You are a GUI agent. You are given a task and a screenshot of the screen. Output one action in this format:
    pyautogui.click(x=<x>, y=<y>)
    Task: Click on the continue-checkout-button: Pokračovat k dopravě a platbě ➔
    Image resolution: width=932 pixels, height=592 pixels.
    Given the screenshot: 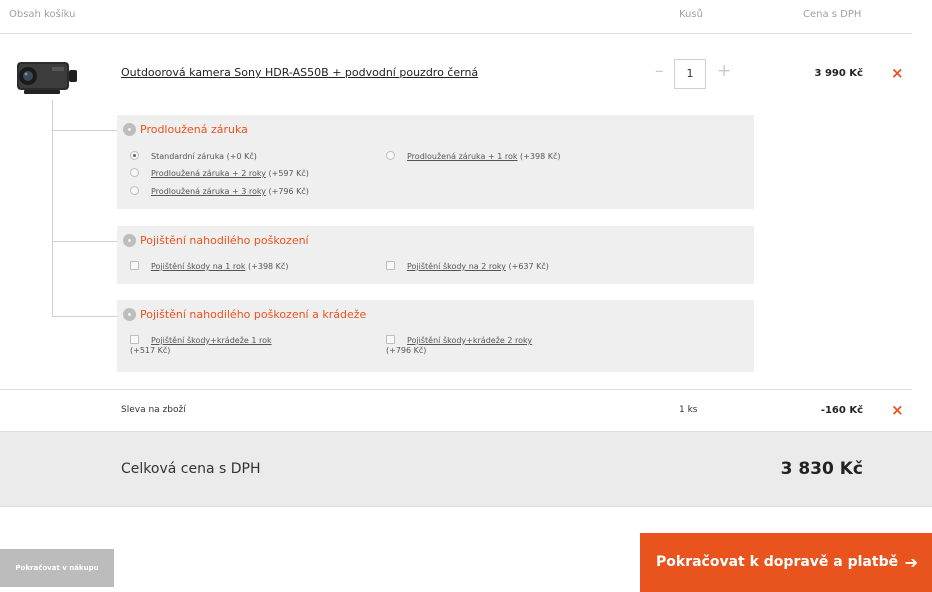 What is the action you would take?
    pyautogui.click(x=786, y=562)
    